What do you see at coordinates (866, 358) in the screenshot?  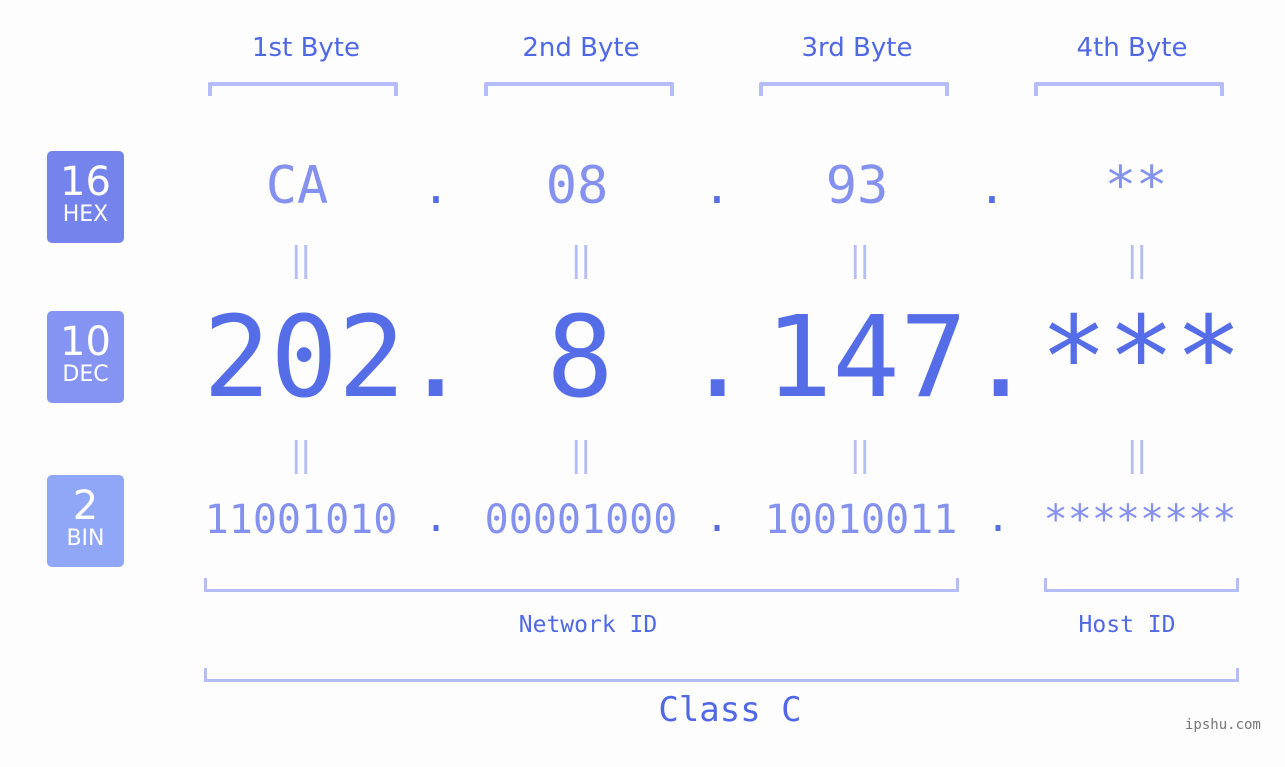 I see `dec-octet-3: 147` at bounding box center [866, 358].